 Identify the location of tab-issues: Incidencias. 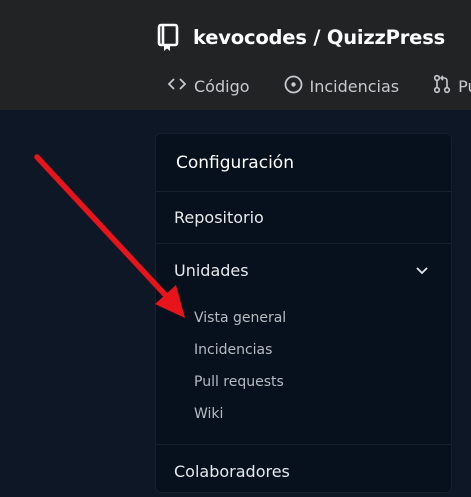
(342, 86).